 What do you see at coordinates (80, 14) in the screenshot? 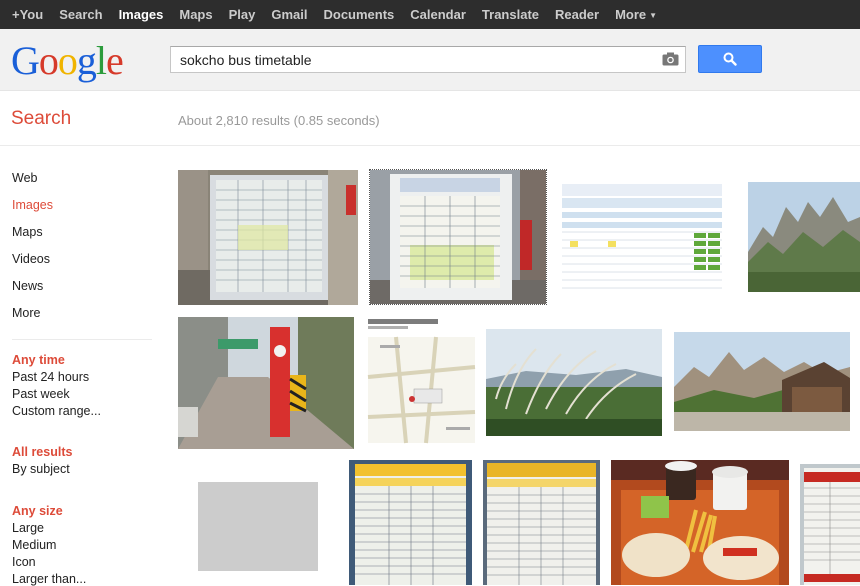
I see `topbar-item-search: Search` at bounding box center [80, 14].